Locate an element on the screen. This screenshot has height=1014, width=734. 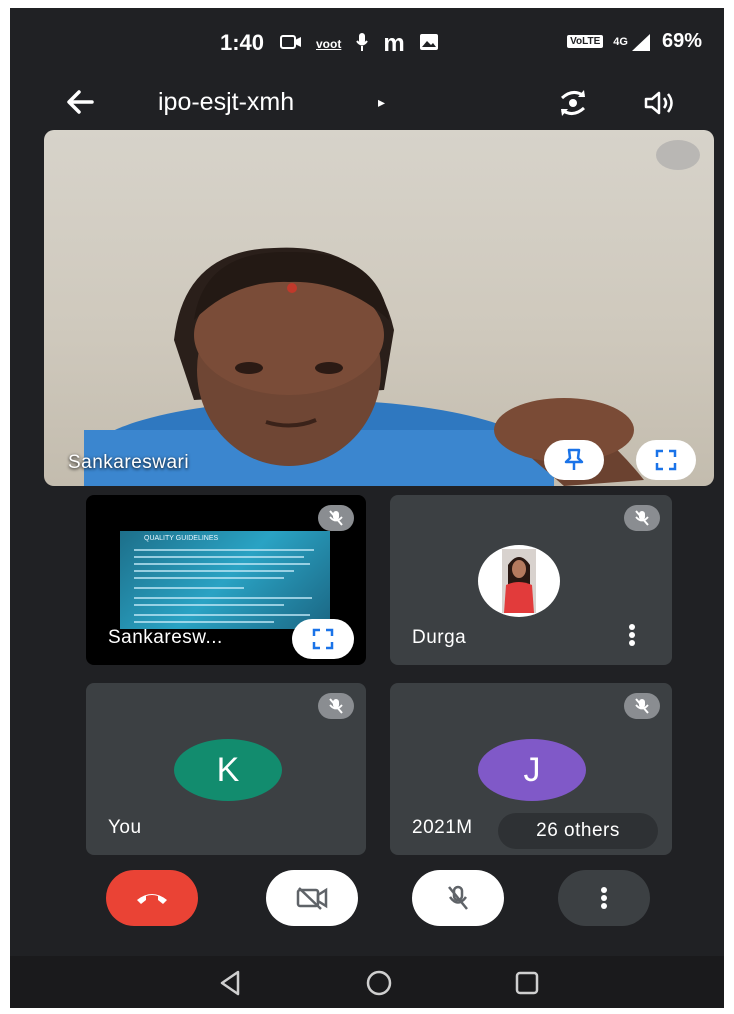
call-header: ipo-esjt-xmh ▸ is located at coordinates (367, 103).